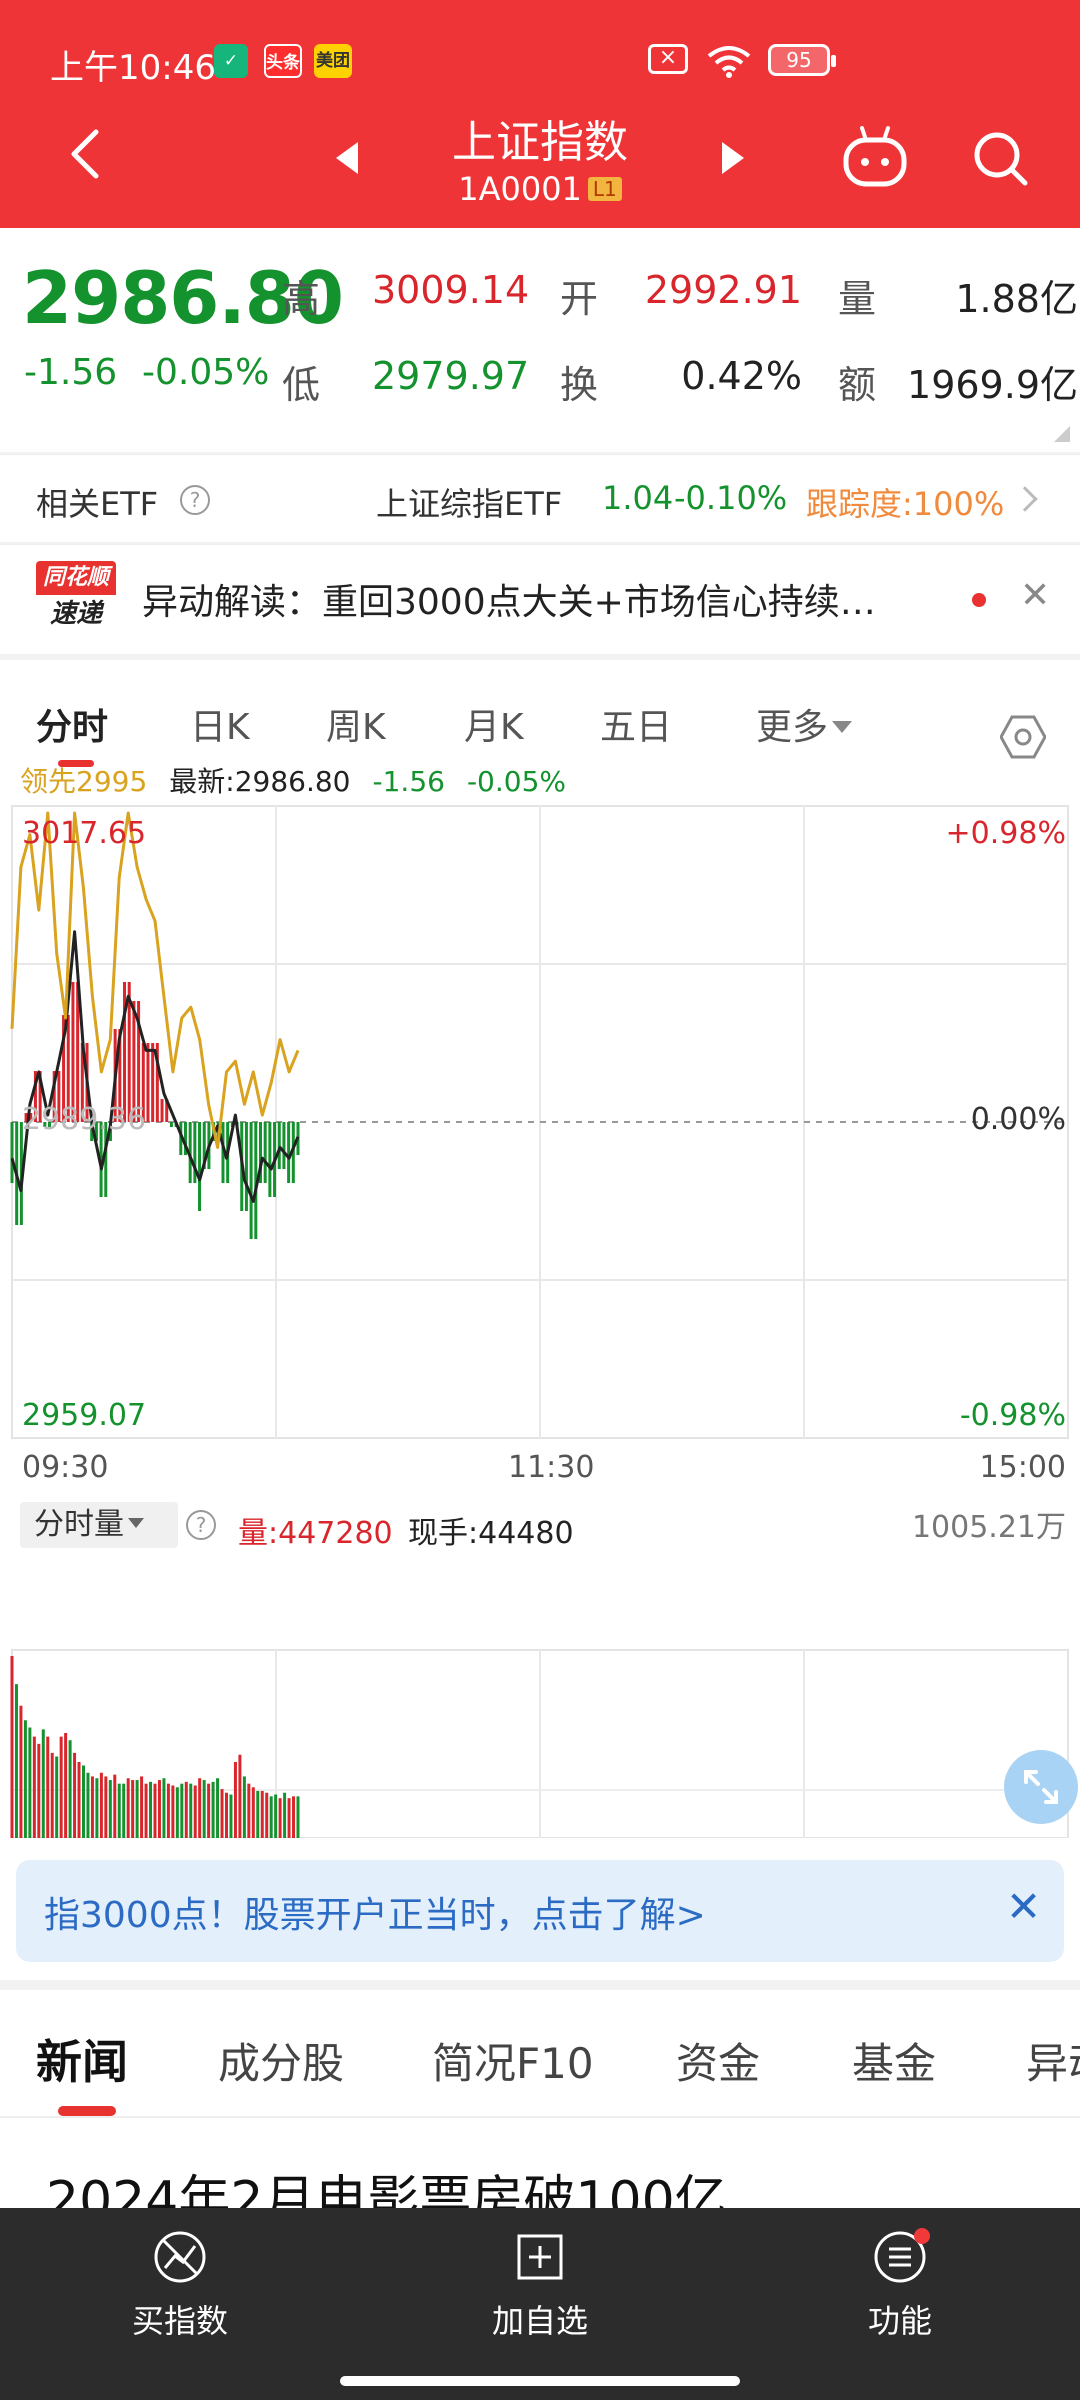 Image resolution: width=1080 pixels, height=2400 pixels. What do you see at coordinates (1016, 299) in the screenshot?
I see `volume-value: 1.88亿` at bounding box center [1016, 299].